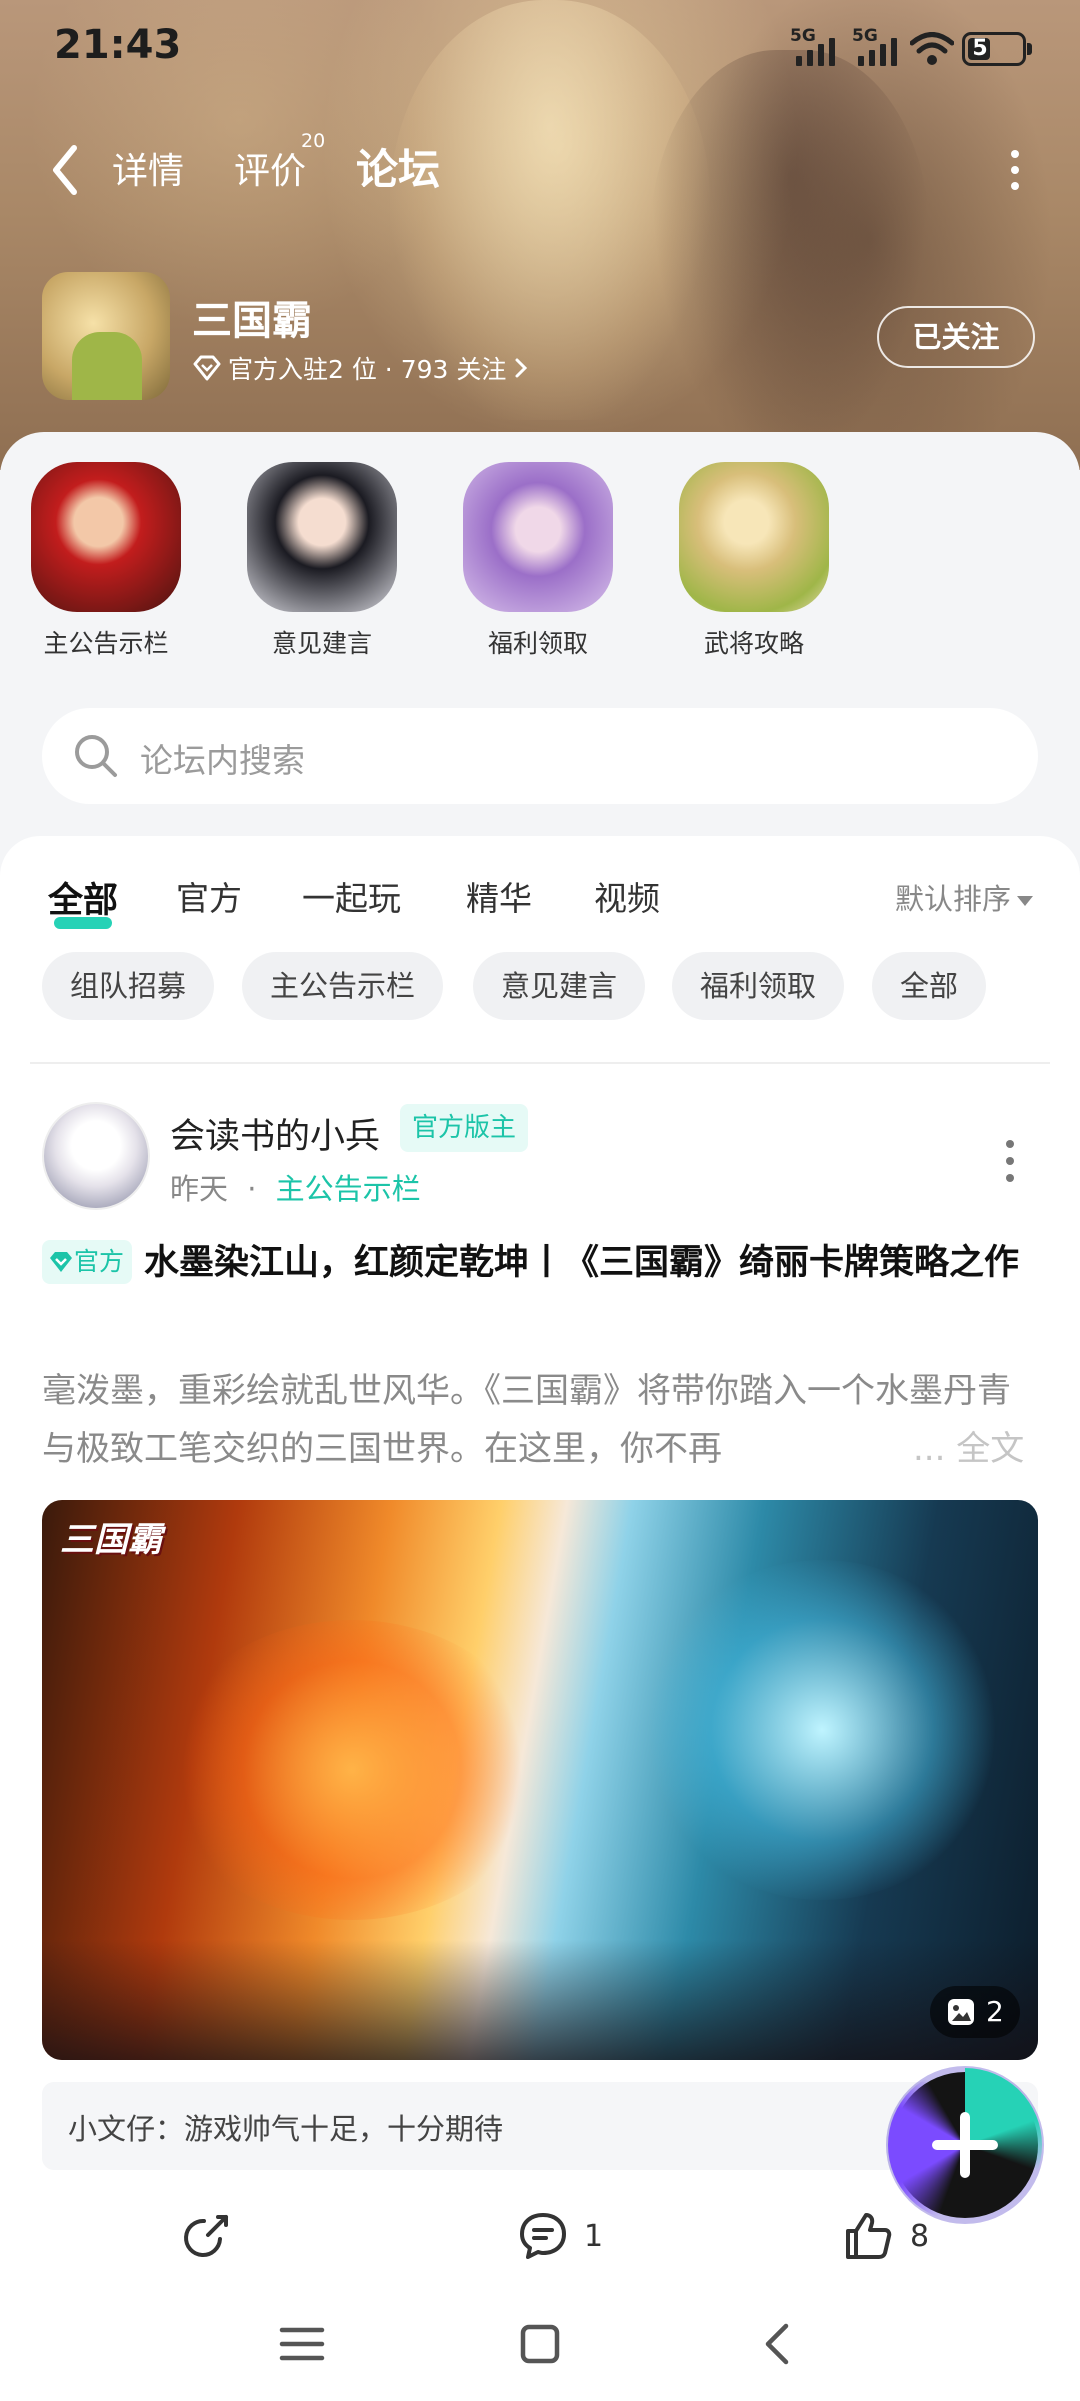  What do you see at coordinates (148, 168) in the screenshot?
I see `tab-details: 详情` at bounding box center [148, 168].